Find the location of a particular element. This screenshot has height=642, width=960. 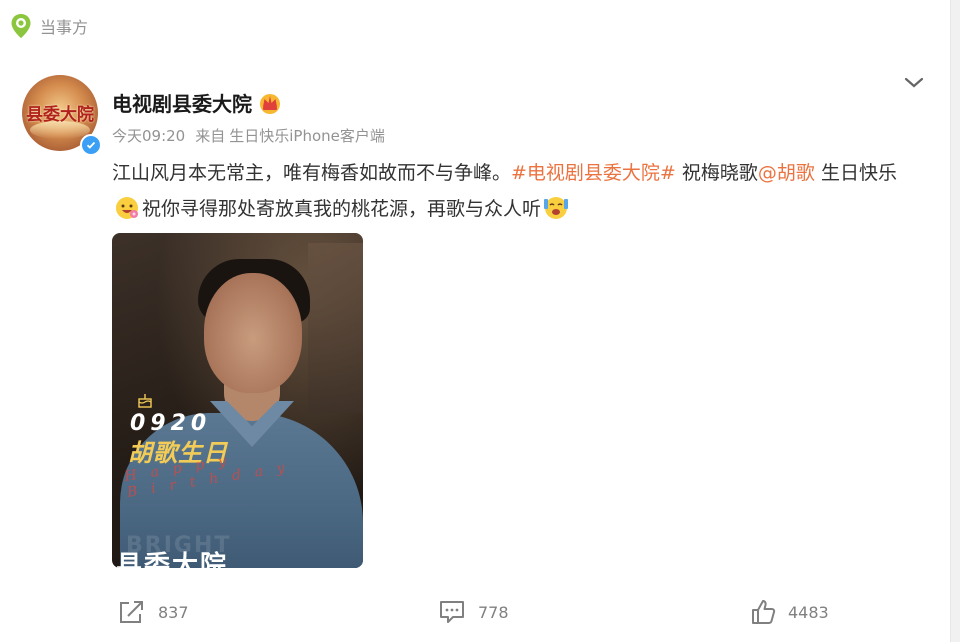

laugh-flower-emoji is located at coordinates (127, 208).